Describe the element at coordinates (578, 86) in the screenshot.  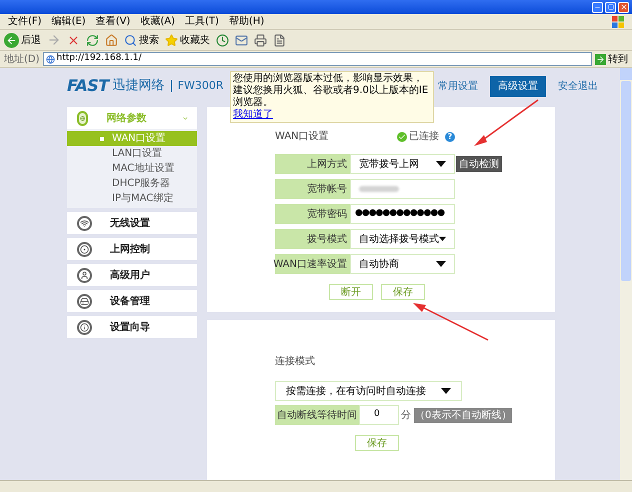
I see `nav-tab: 安全退出` at that location.